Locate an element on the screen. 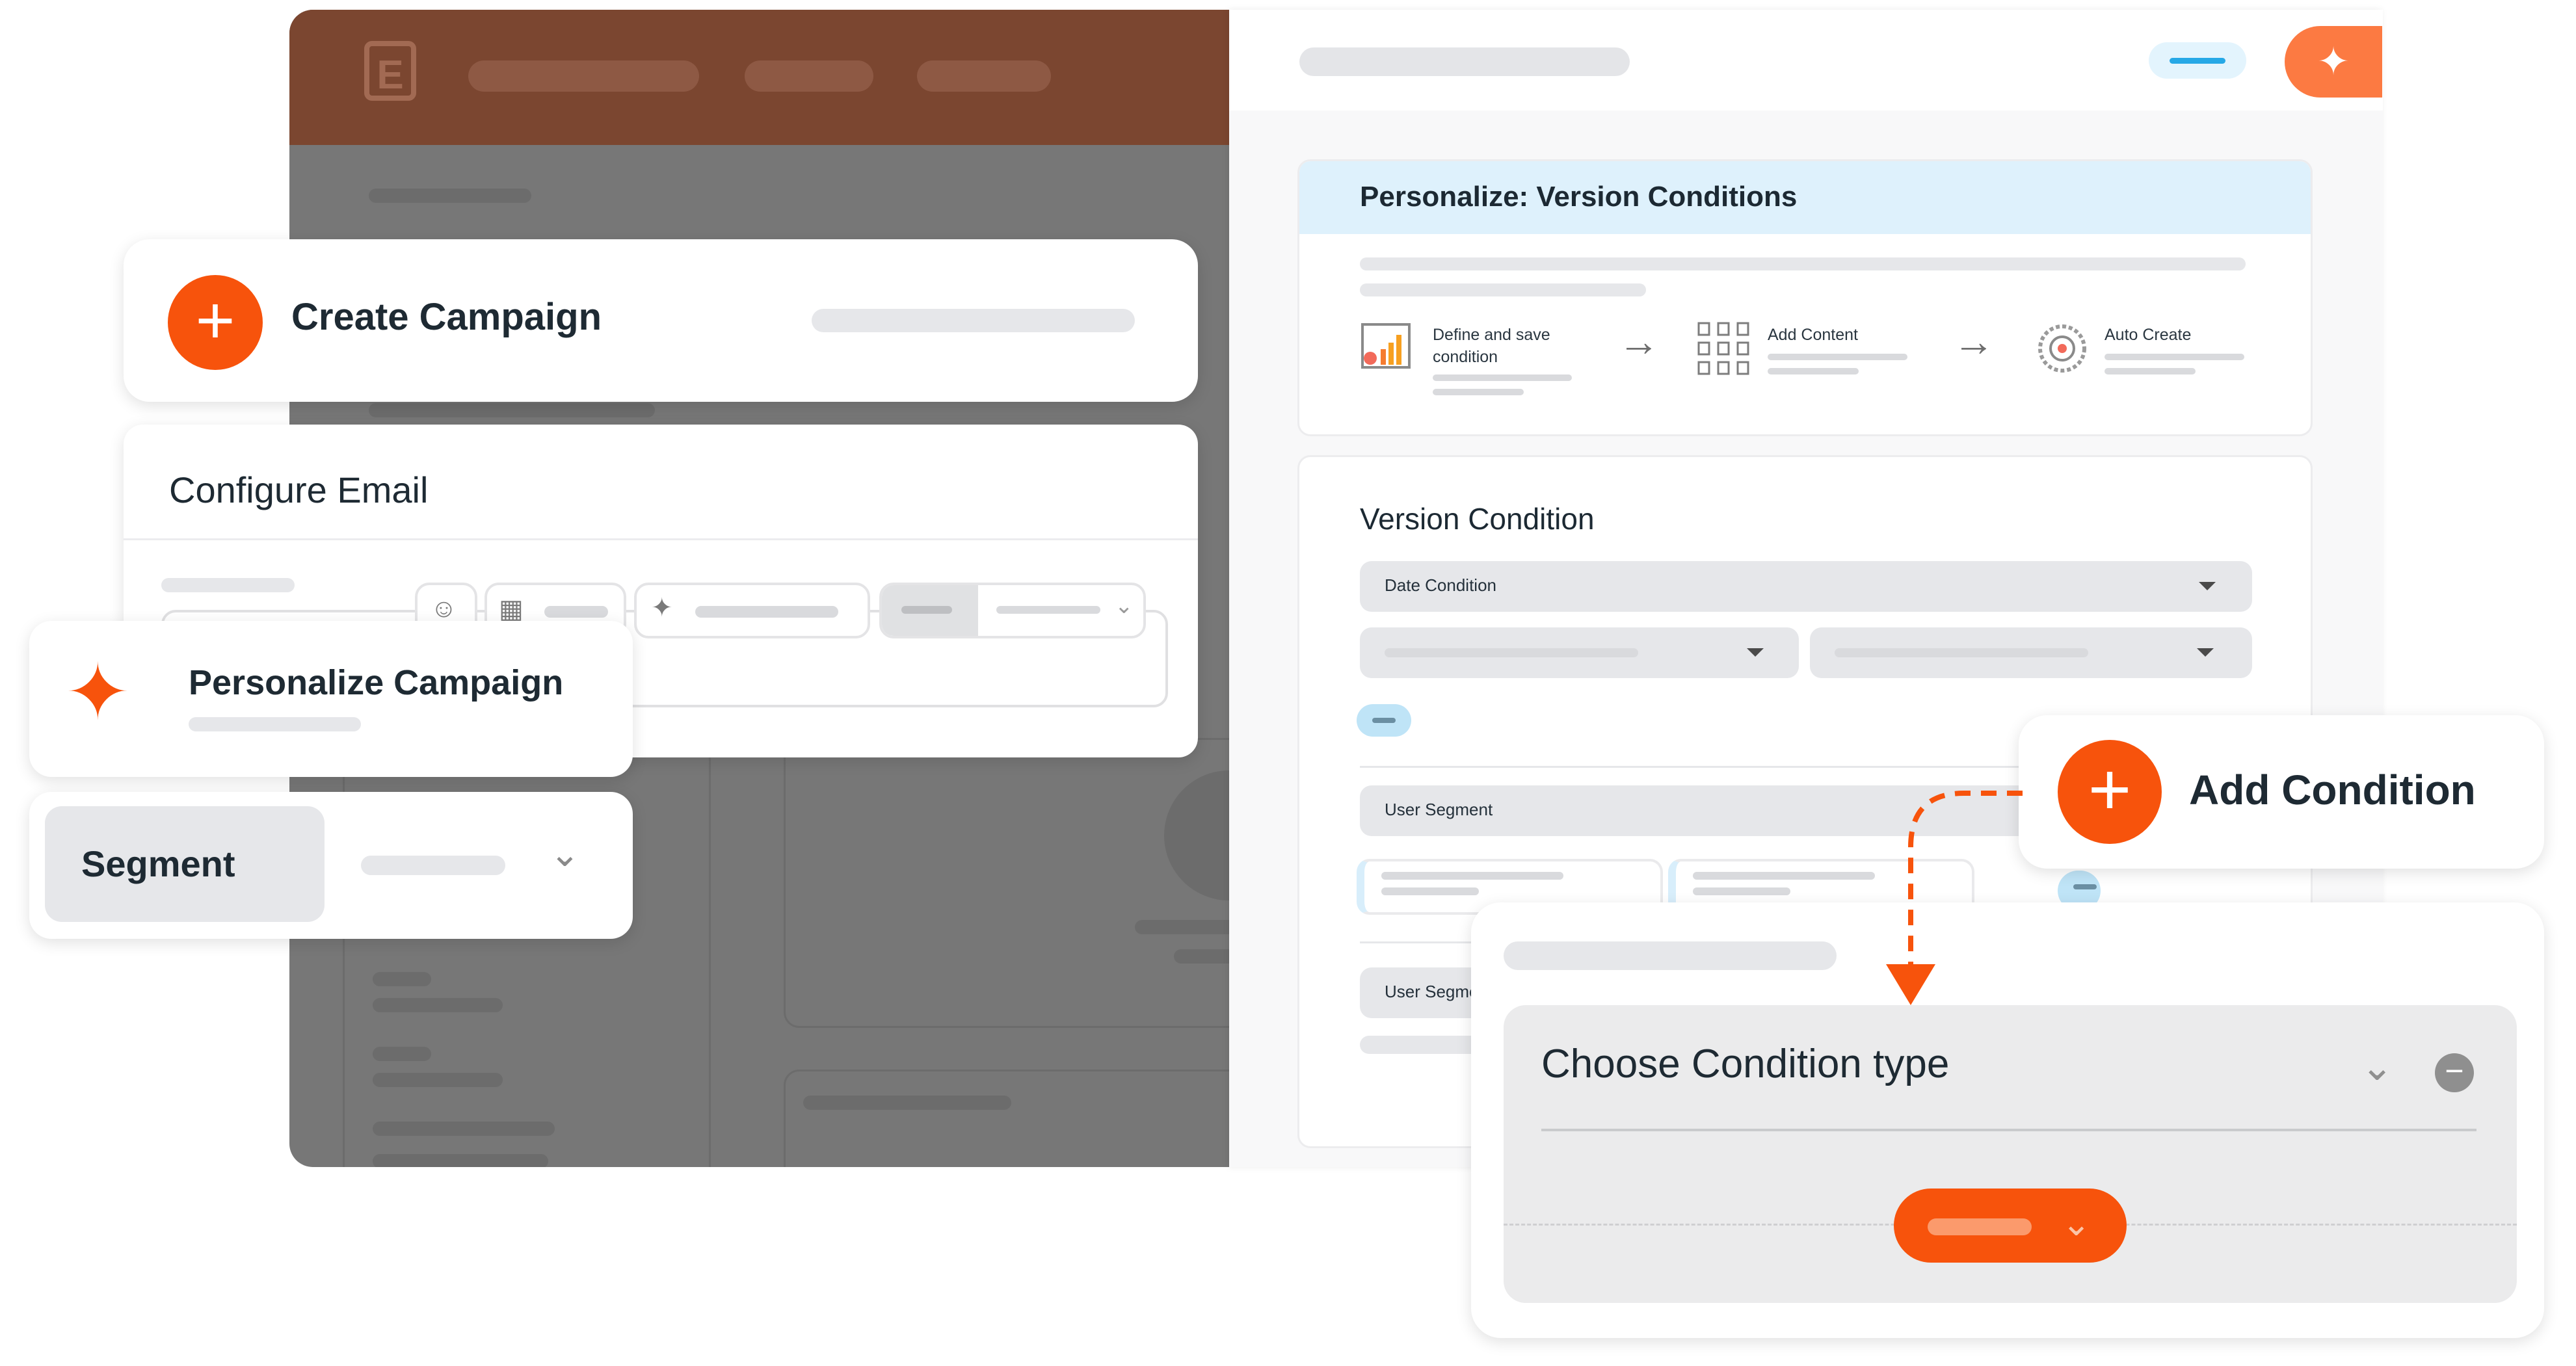 The height and width of the screenshot is (1366, 2576). add-condition-card: + Add Condition is located at coordinates (2281, 792).